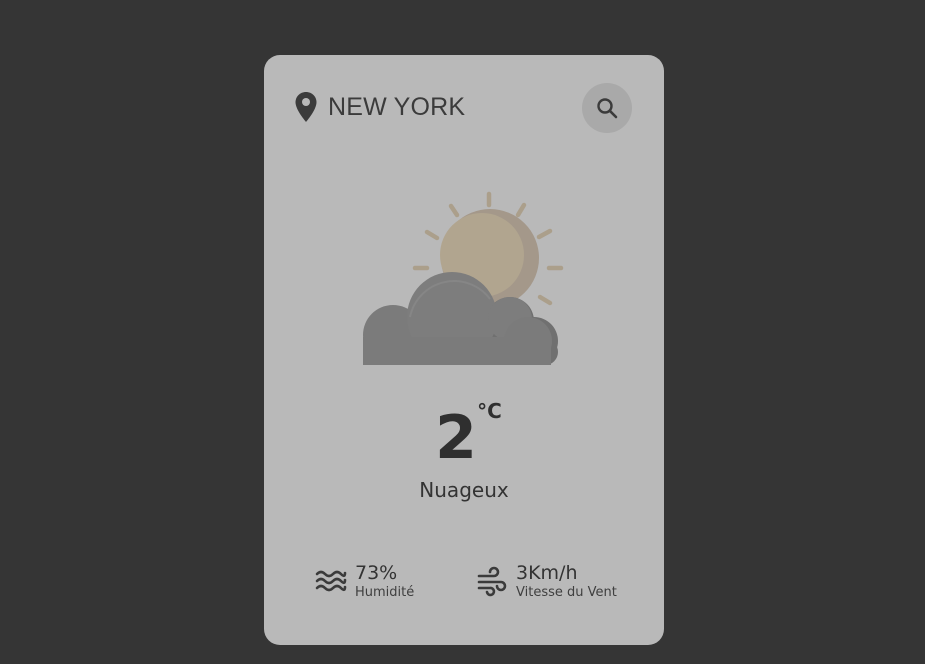  I want to click on wind-text: 3Km/h Vitesse du Vent, so click(566, 581).